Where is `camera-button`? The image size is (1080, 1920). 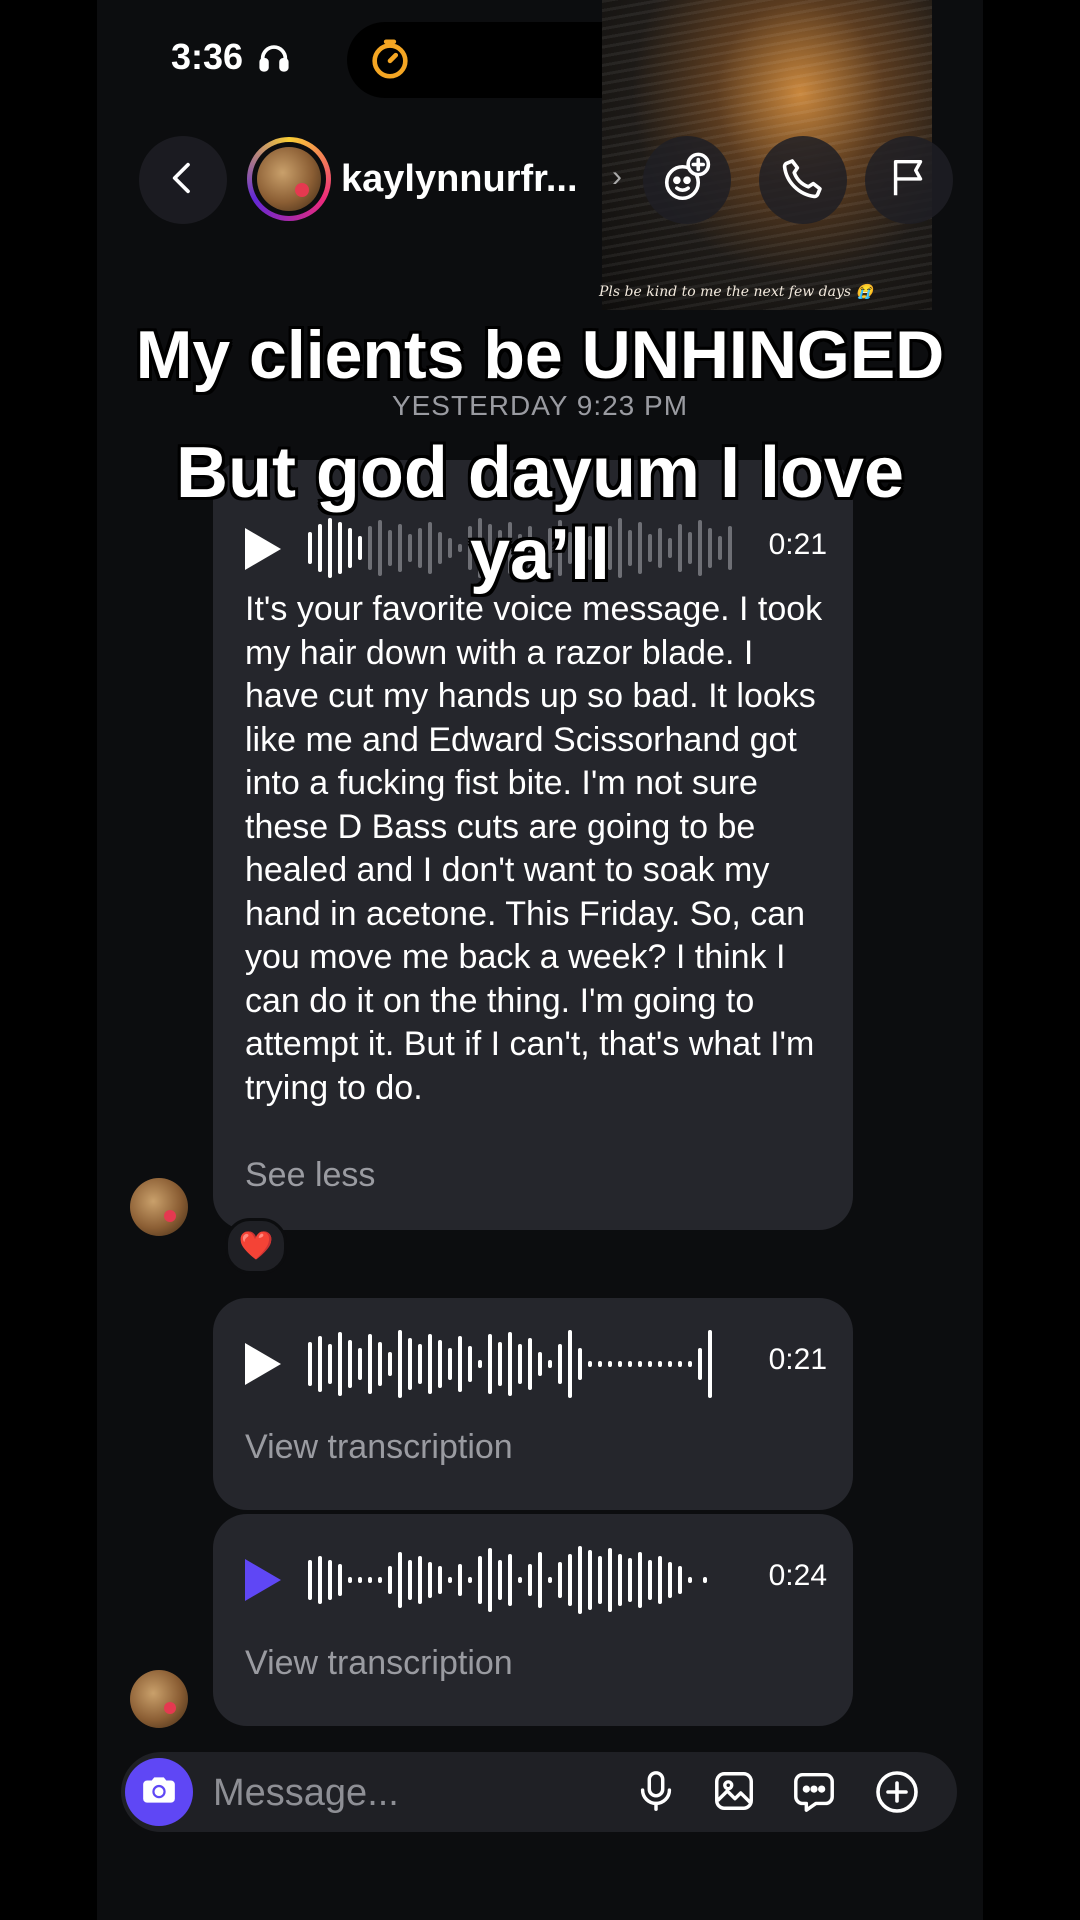 camera-button is located at coordinates (159, 1792).